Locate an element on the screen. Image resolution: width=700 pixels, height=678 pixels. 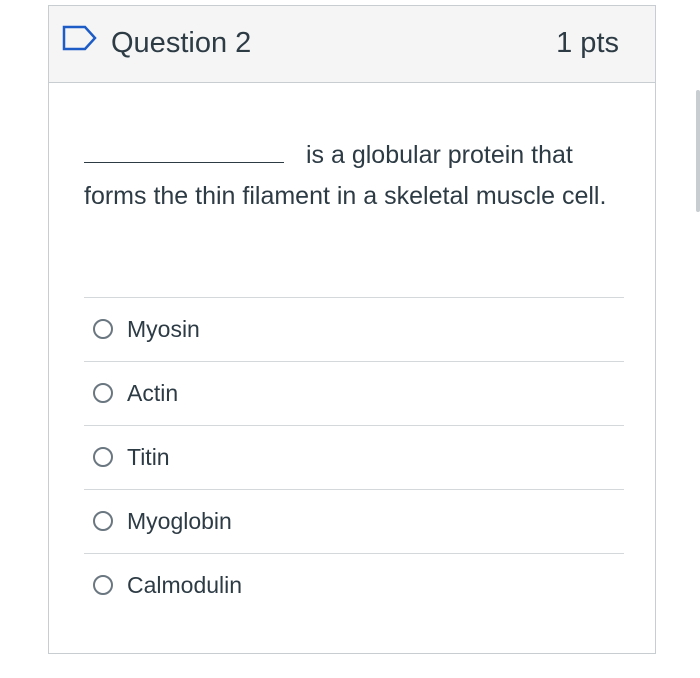
question-title: Question 2 is located at coordinates (181, 43).